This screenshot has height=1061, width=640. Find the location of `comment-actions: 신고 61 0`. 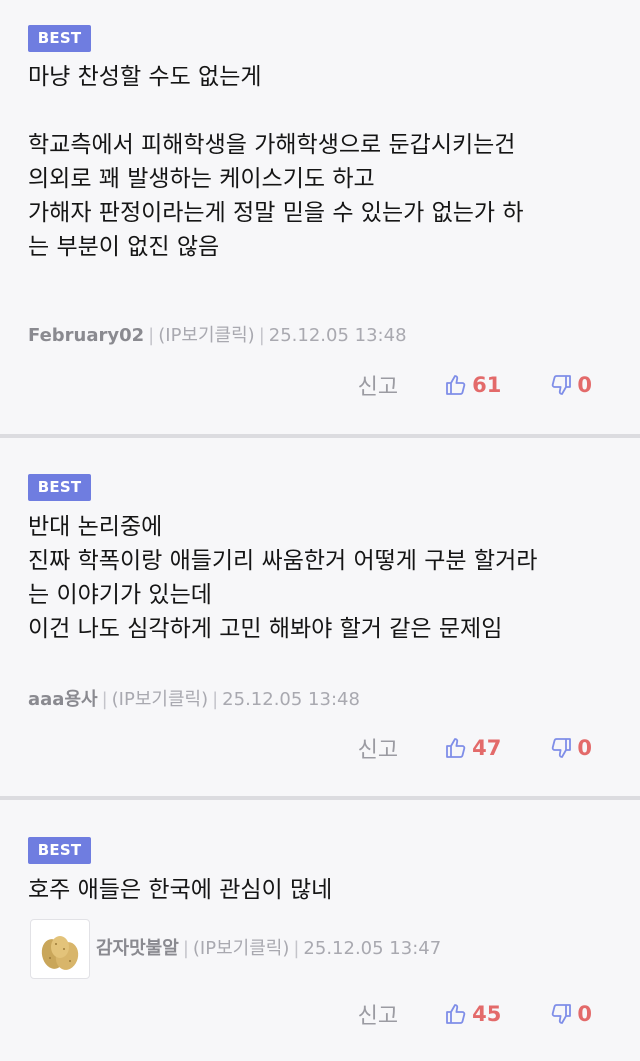

comment-actions: 신고 61 0 is located at coordinates (475, 385).